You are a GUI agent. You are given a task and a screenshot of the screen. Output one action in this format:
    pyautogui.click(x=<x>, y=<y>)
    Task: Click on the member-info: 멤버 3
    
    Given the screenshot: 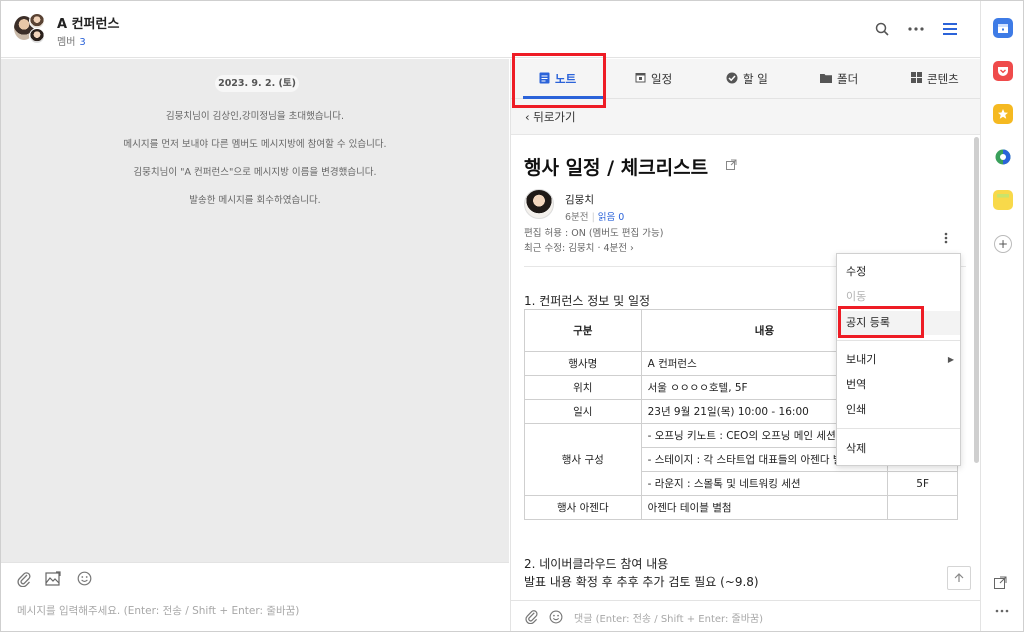 What is the action you would take?
    pyautogui.click(x=71, y=40)
    